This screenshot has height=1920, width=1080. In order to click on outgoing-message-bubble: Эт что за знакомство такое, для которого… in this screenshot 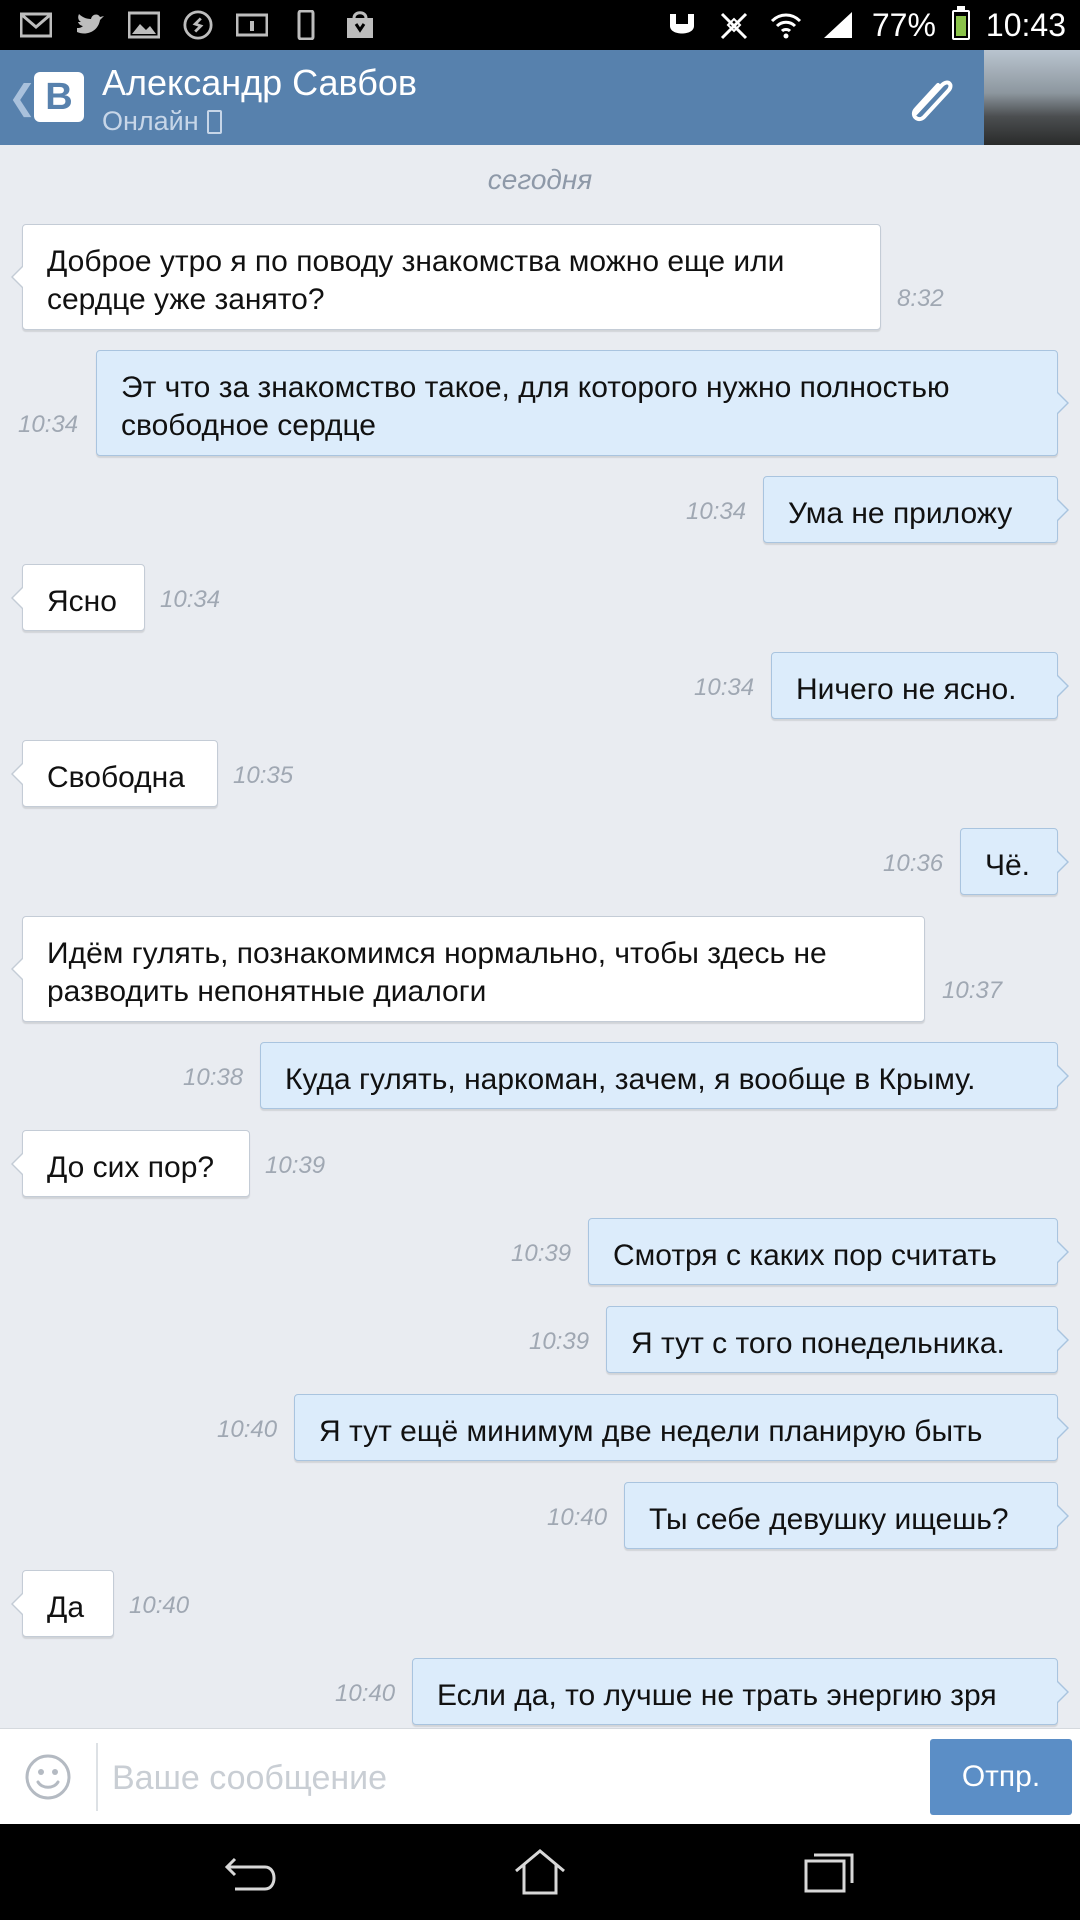, I will do `click(582, 403)`.